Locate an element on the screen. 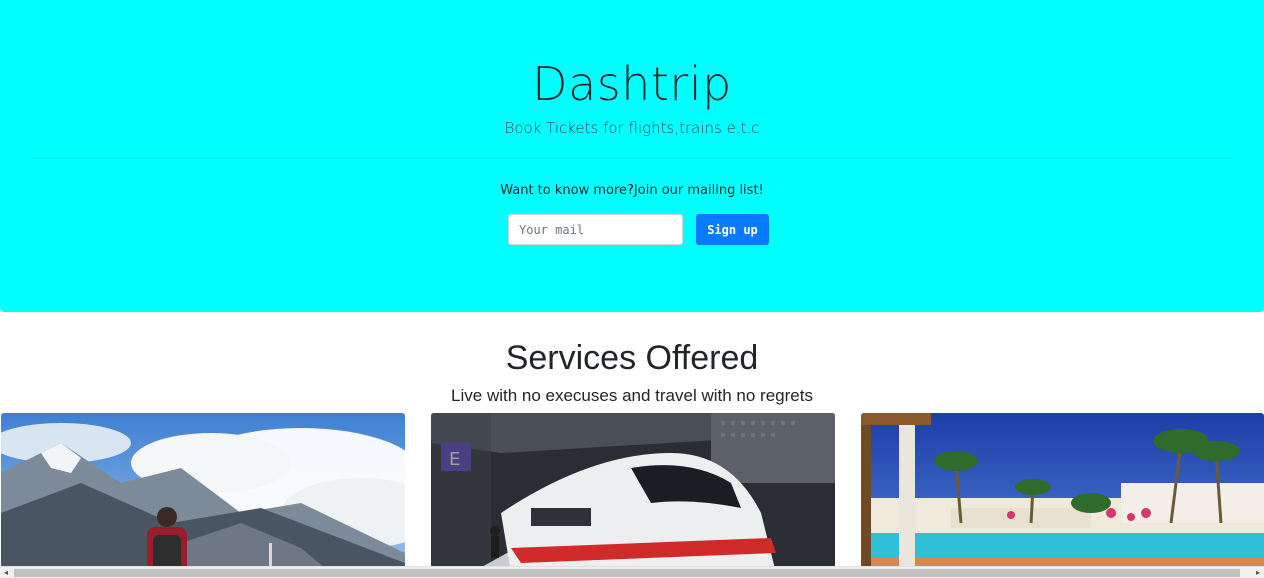 The height and width of the screenshot is (578, 1264). service-card-trains: E is located at coordinates (633, 493).